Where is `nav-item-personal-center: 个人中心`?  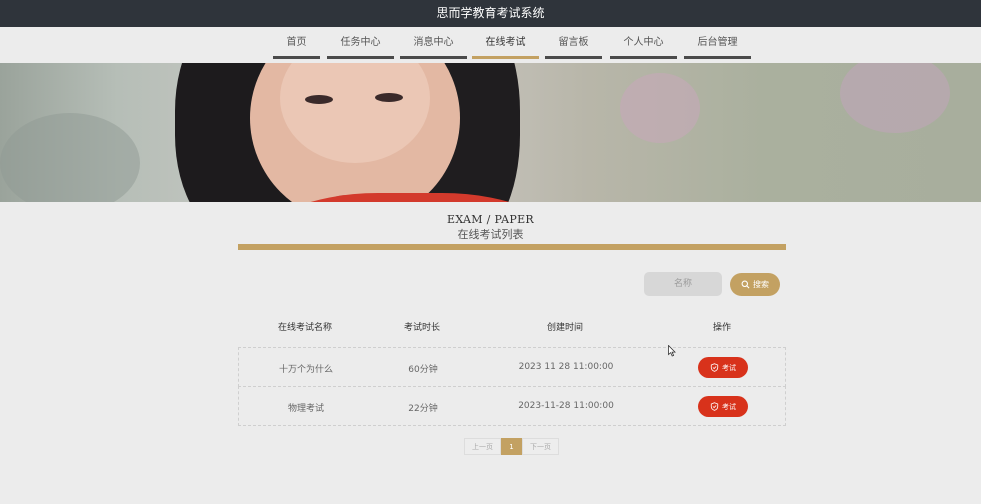 nav-item-personal-center: 个人中心 is located at coordinates (643, 47).